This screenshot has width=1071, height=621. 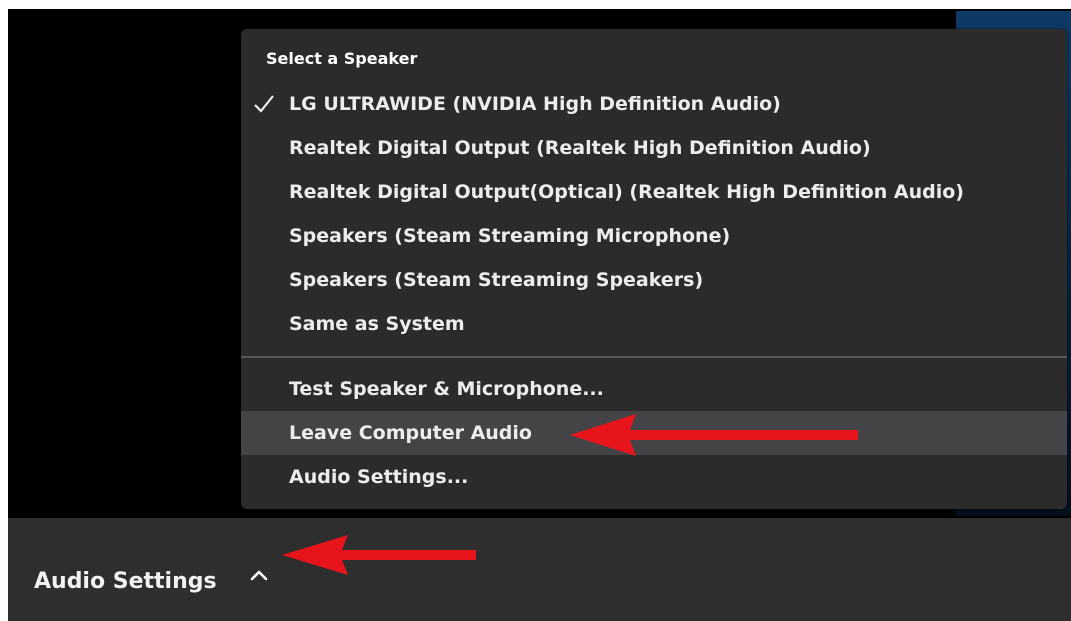 What do you see at coordinates (259, 575) in the screenshot?
I see `chevron-up-icon` at bounding box center [259, 575].